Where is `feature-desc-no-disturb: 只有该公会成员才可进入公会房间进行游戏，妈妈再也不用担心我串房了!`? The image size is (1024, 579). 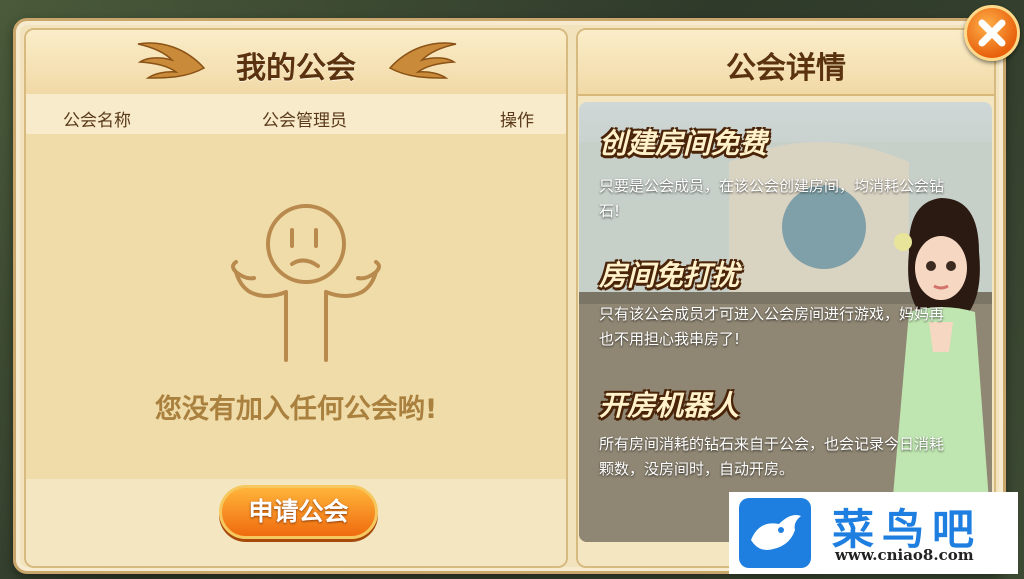
feature-desc-no-disturb: 只有该公会成员才可进入公会房间进行游戏，妈妈再也不用担心我串房了! is located at coordinates (772, 326).